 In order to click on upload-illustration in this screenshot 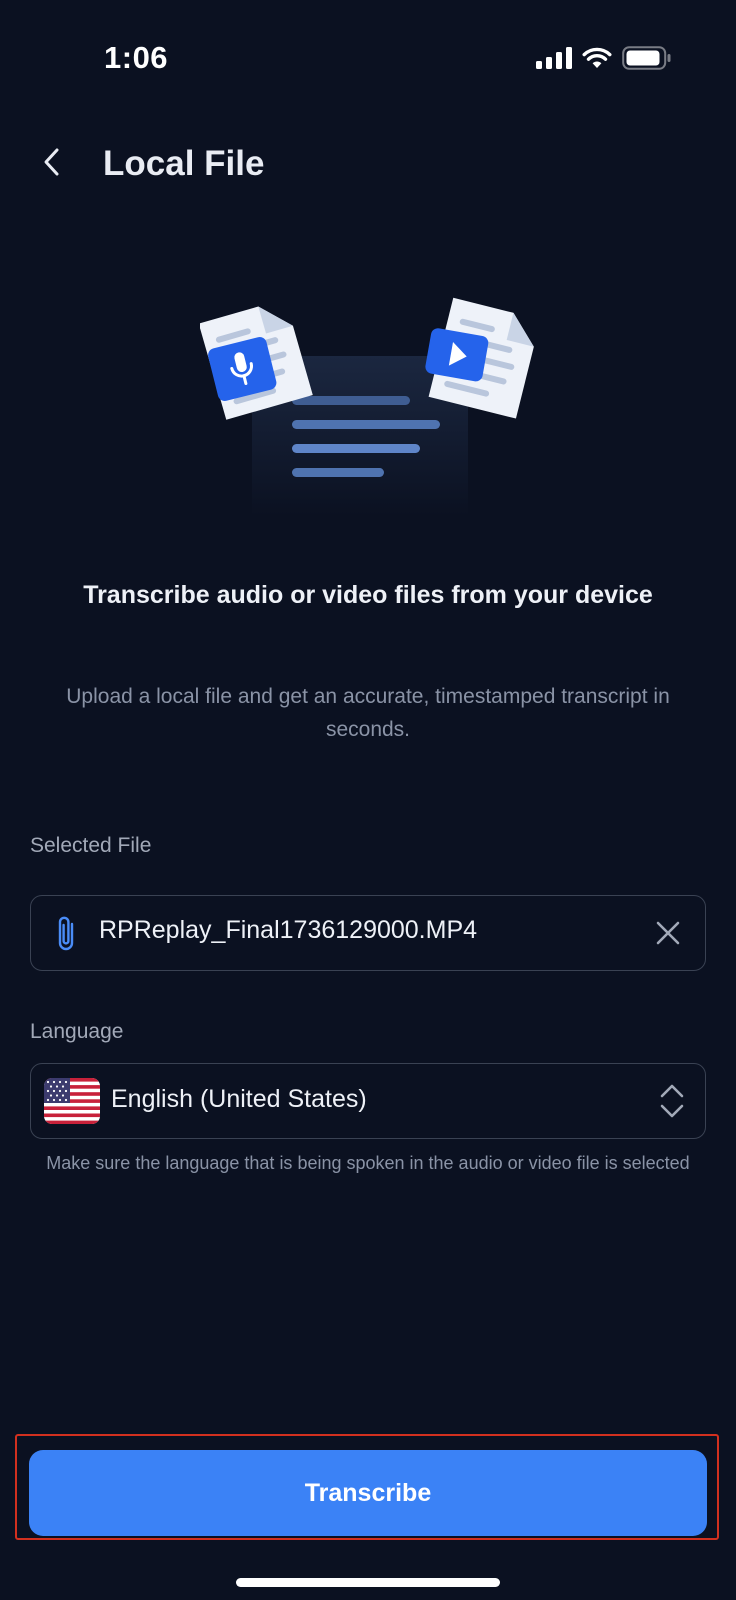, I will do `click(367, 406)`.